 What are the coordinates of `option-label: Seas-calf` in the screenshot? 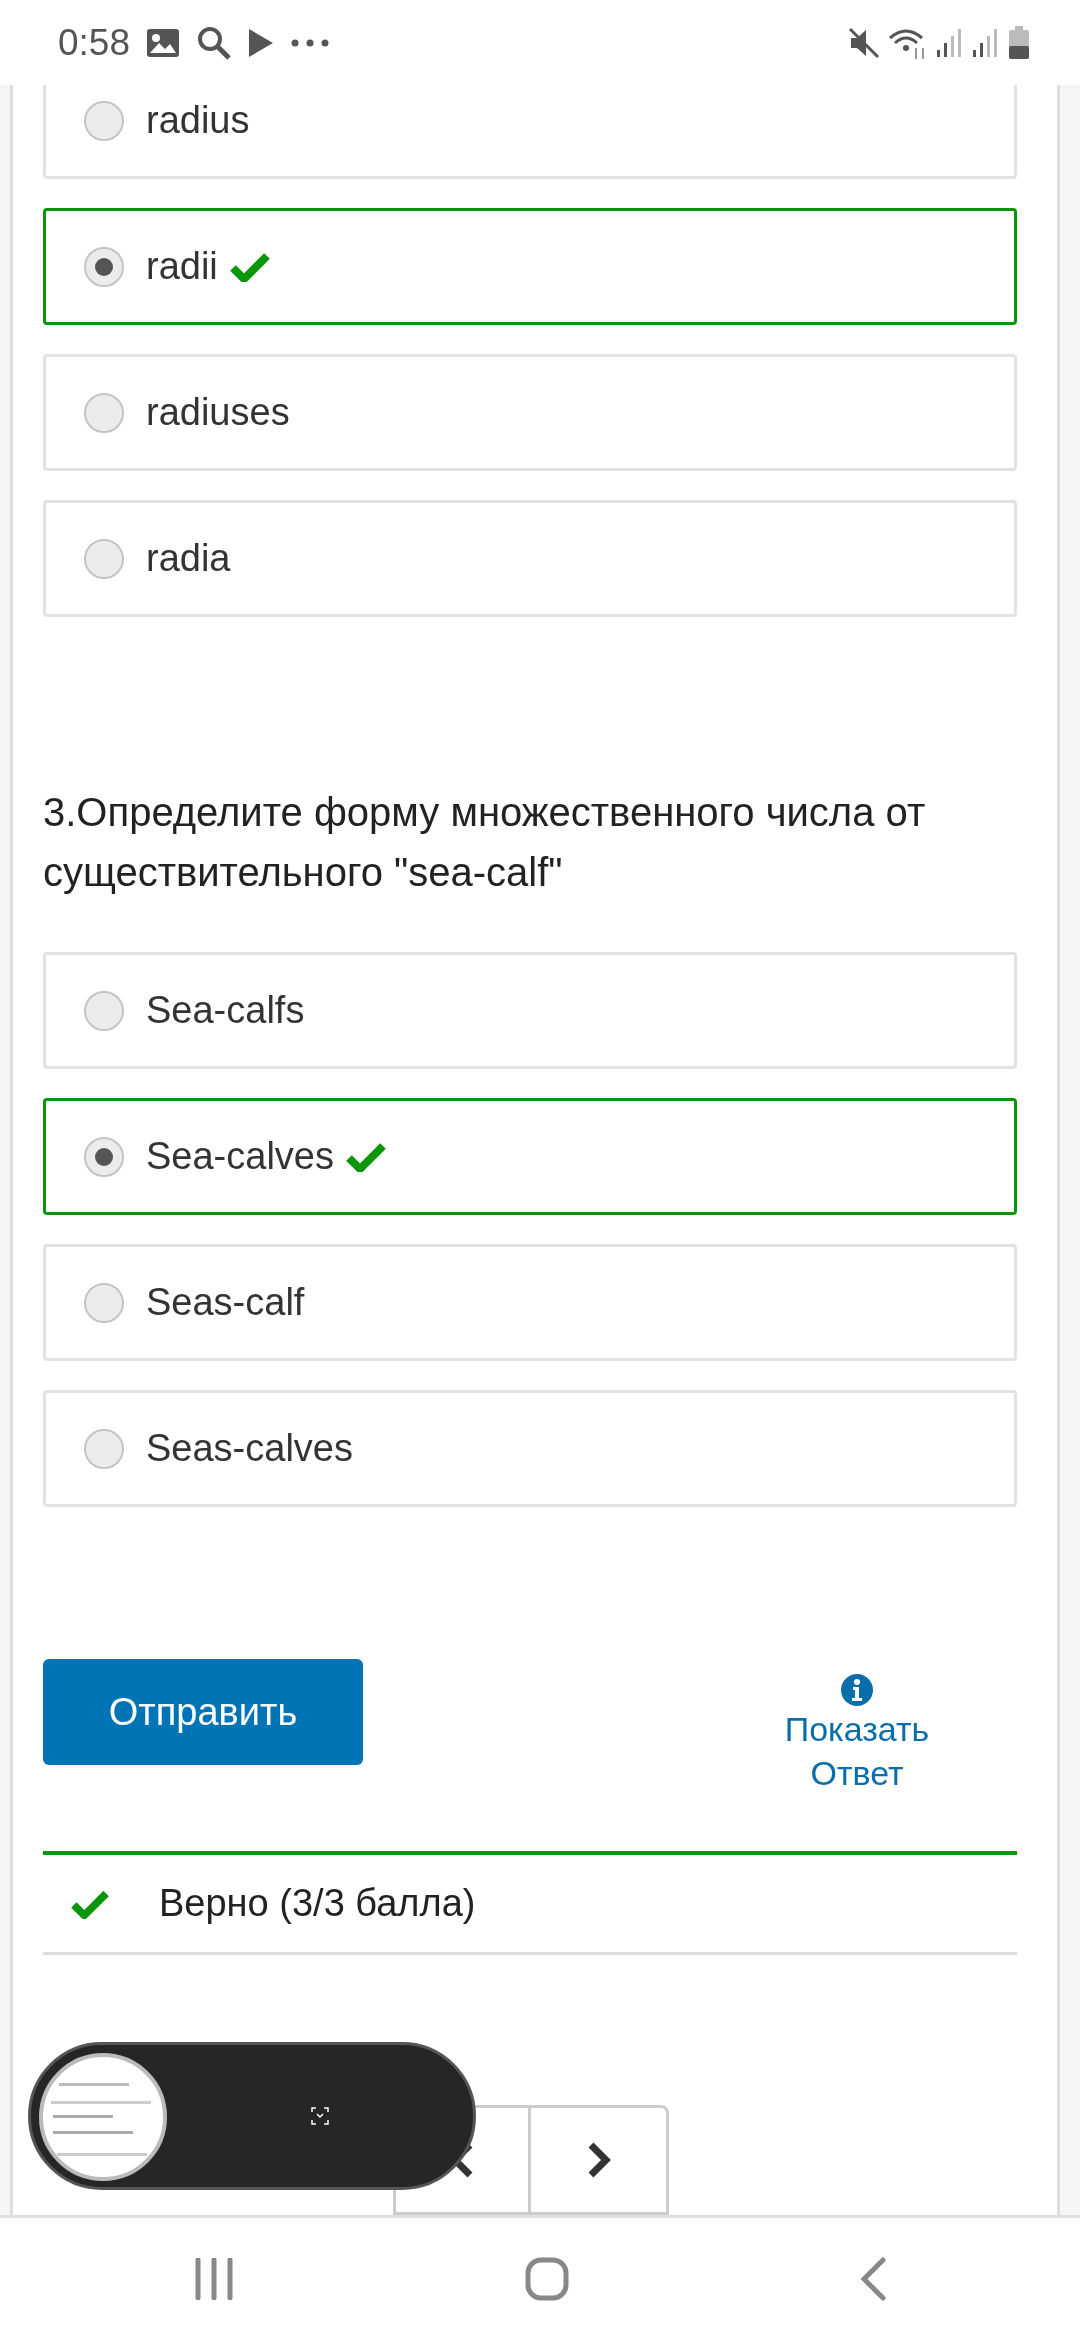 It's located at (225, 1302).